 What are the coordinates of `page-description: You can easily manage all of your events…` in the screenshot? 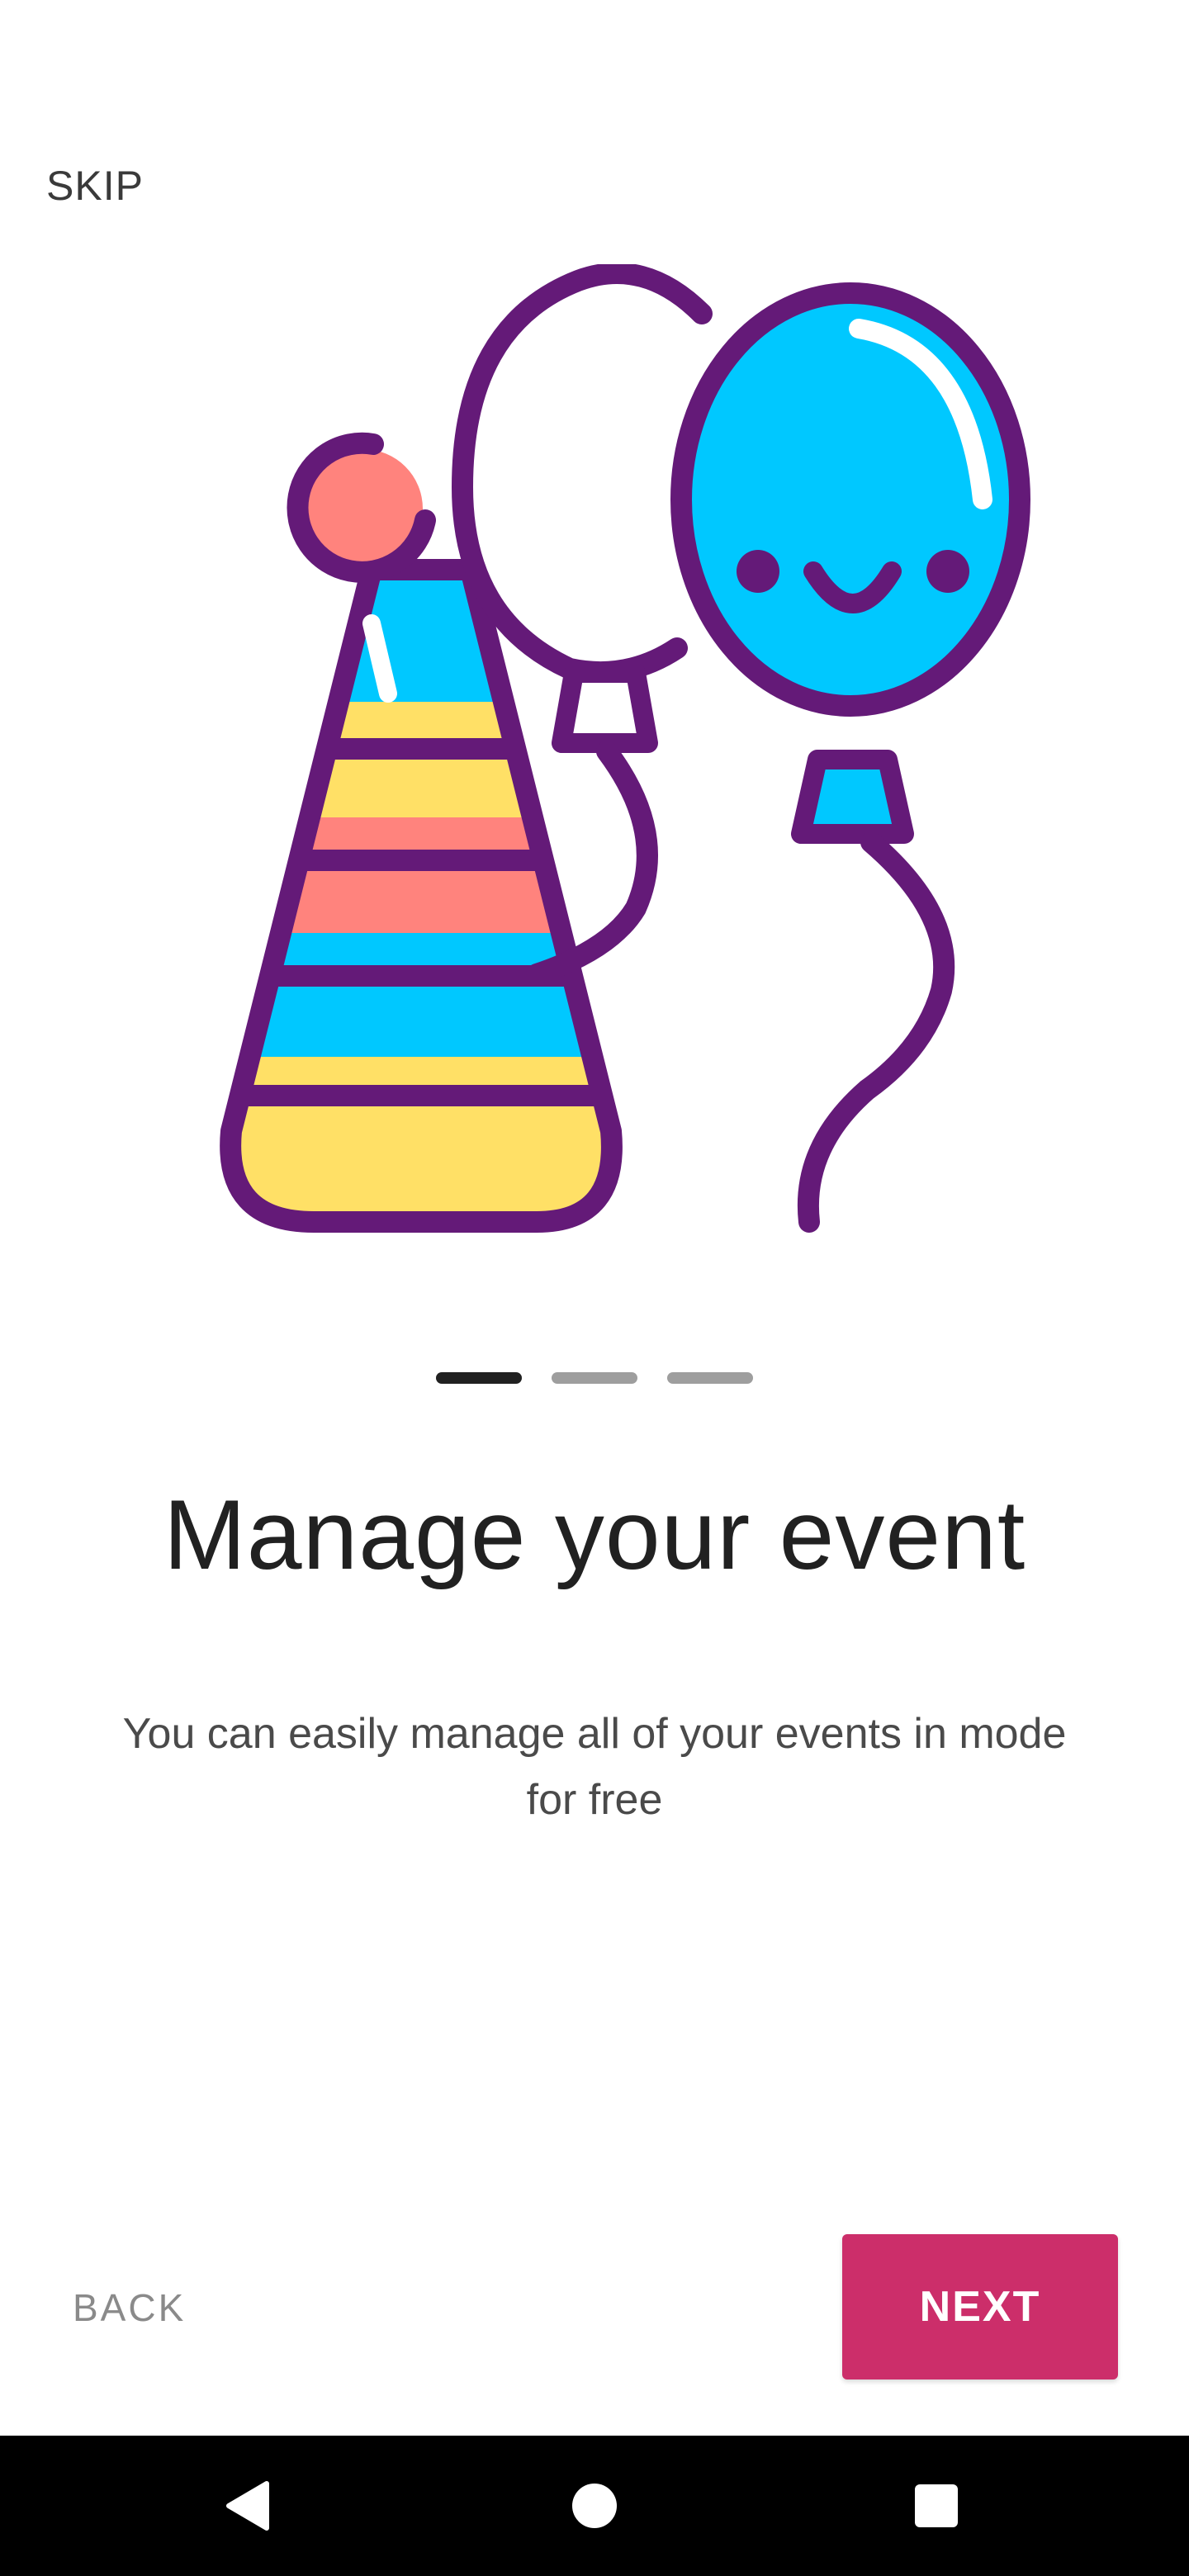 It's located at (594, 1767).